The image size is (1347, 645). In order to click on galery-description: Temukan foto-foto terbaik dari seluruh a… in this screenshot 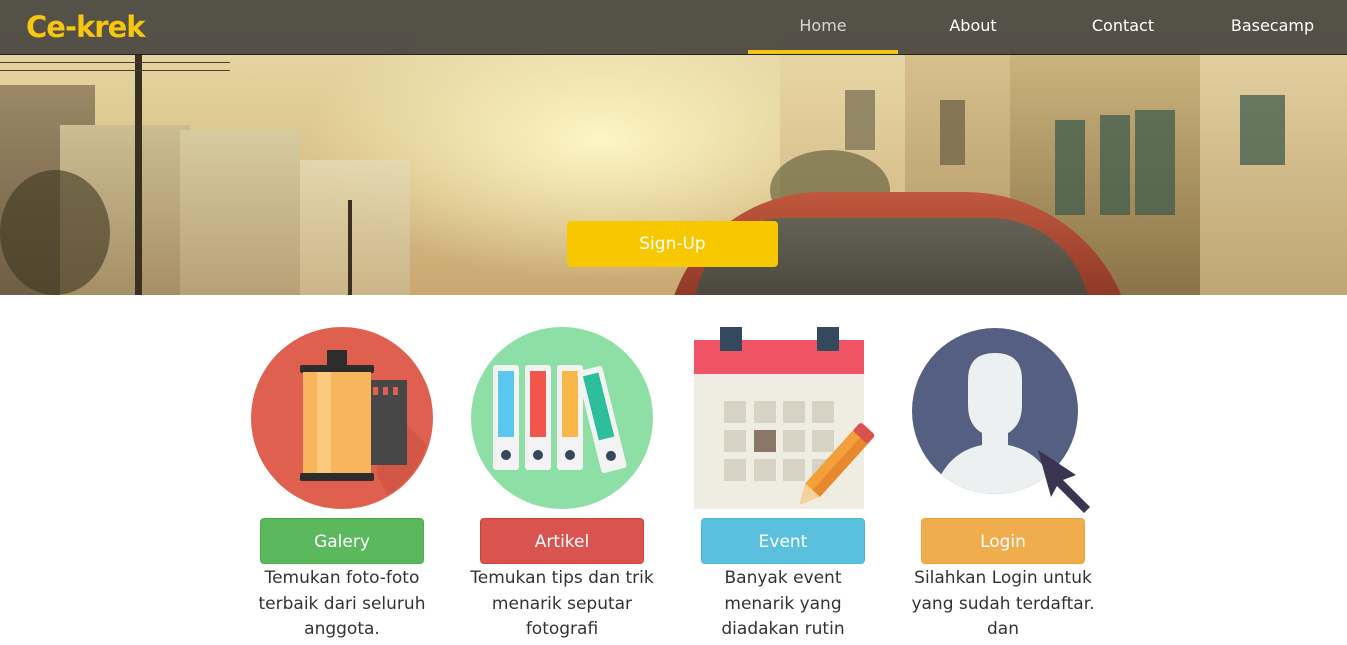, I will do `click(342, 603)`.